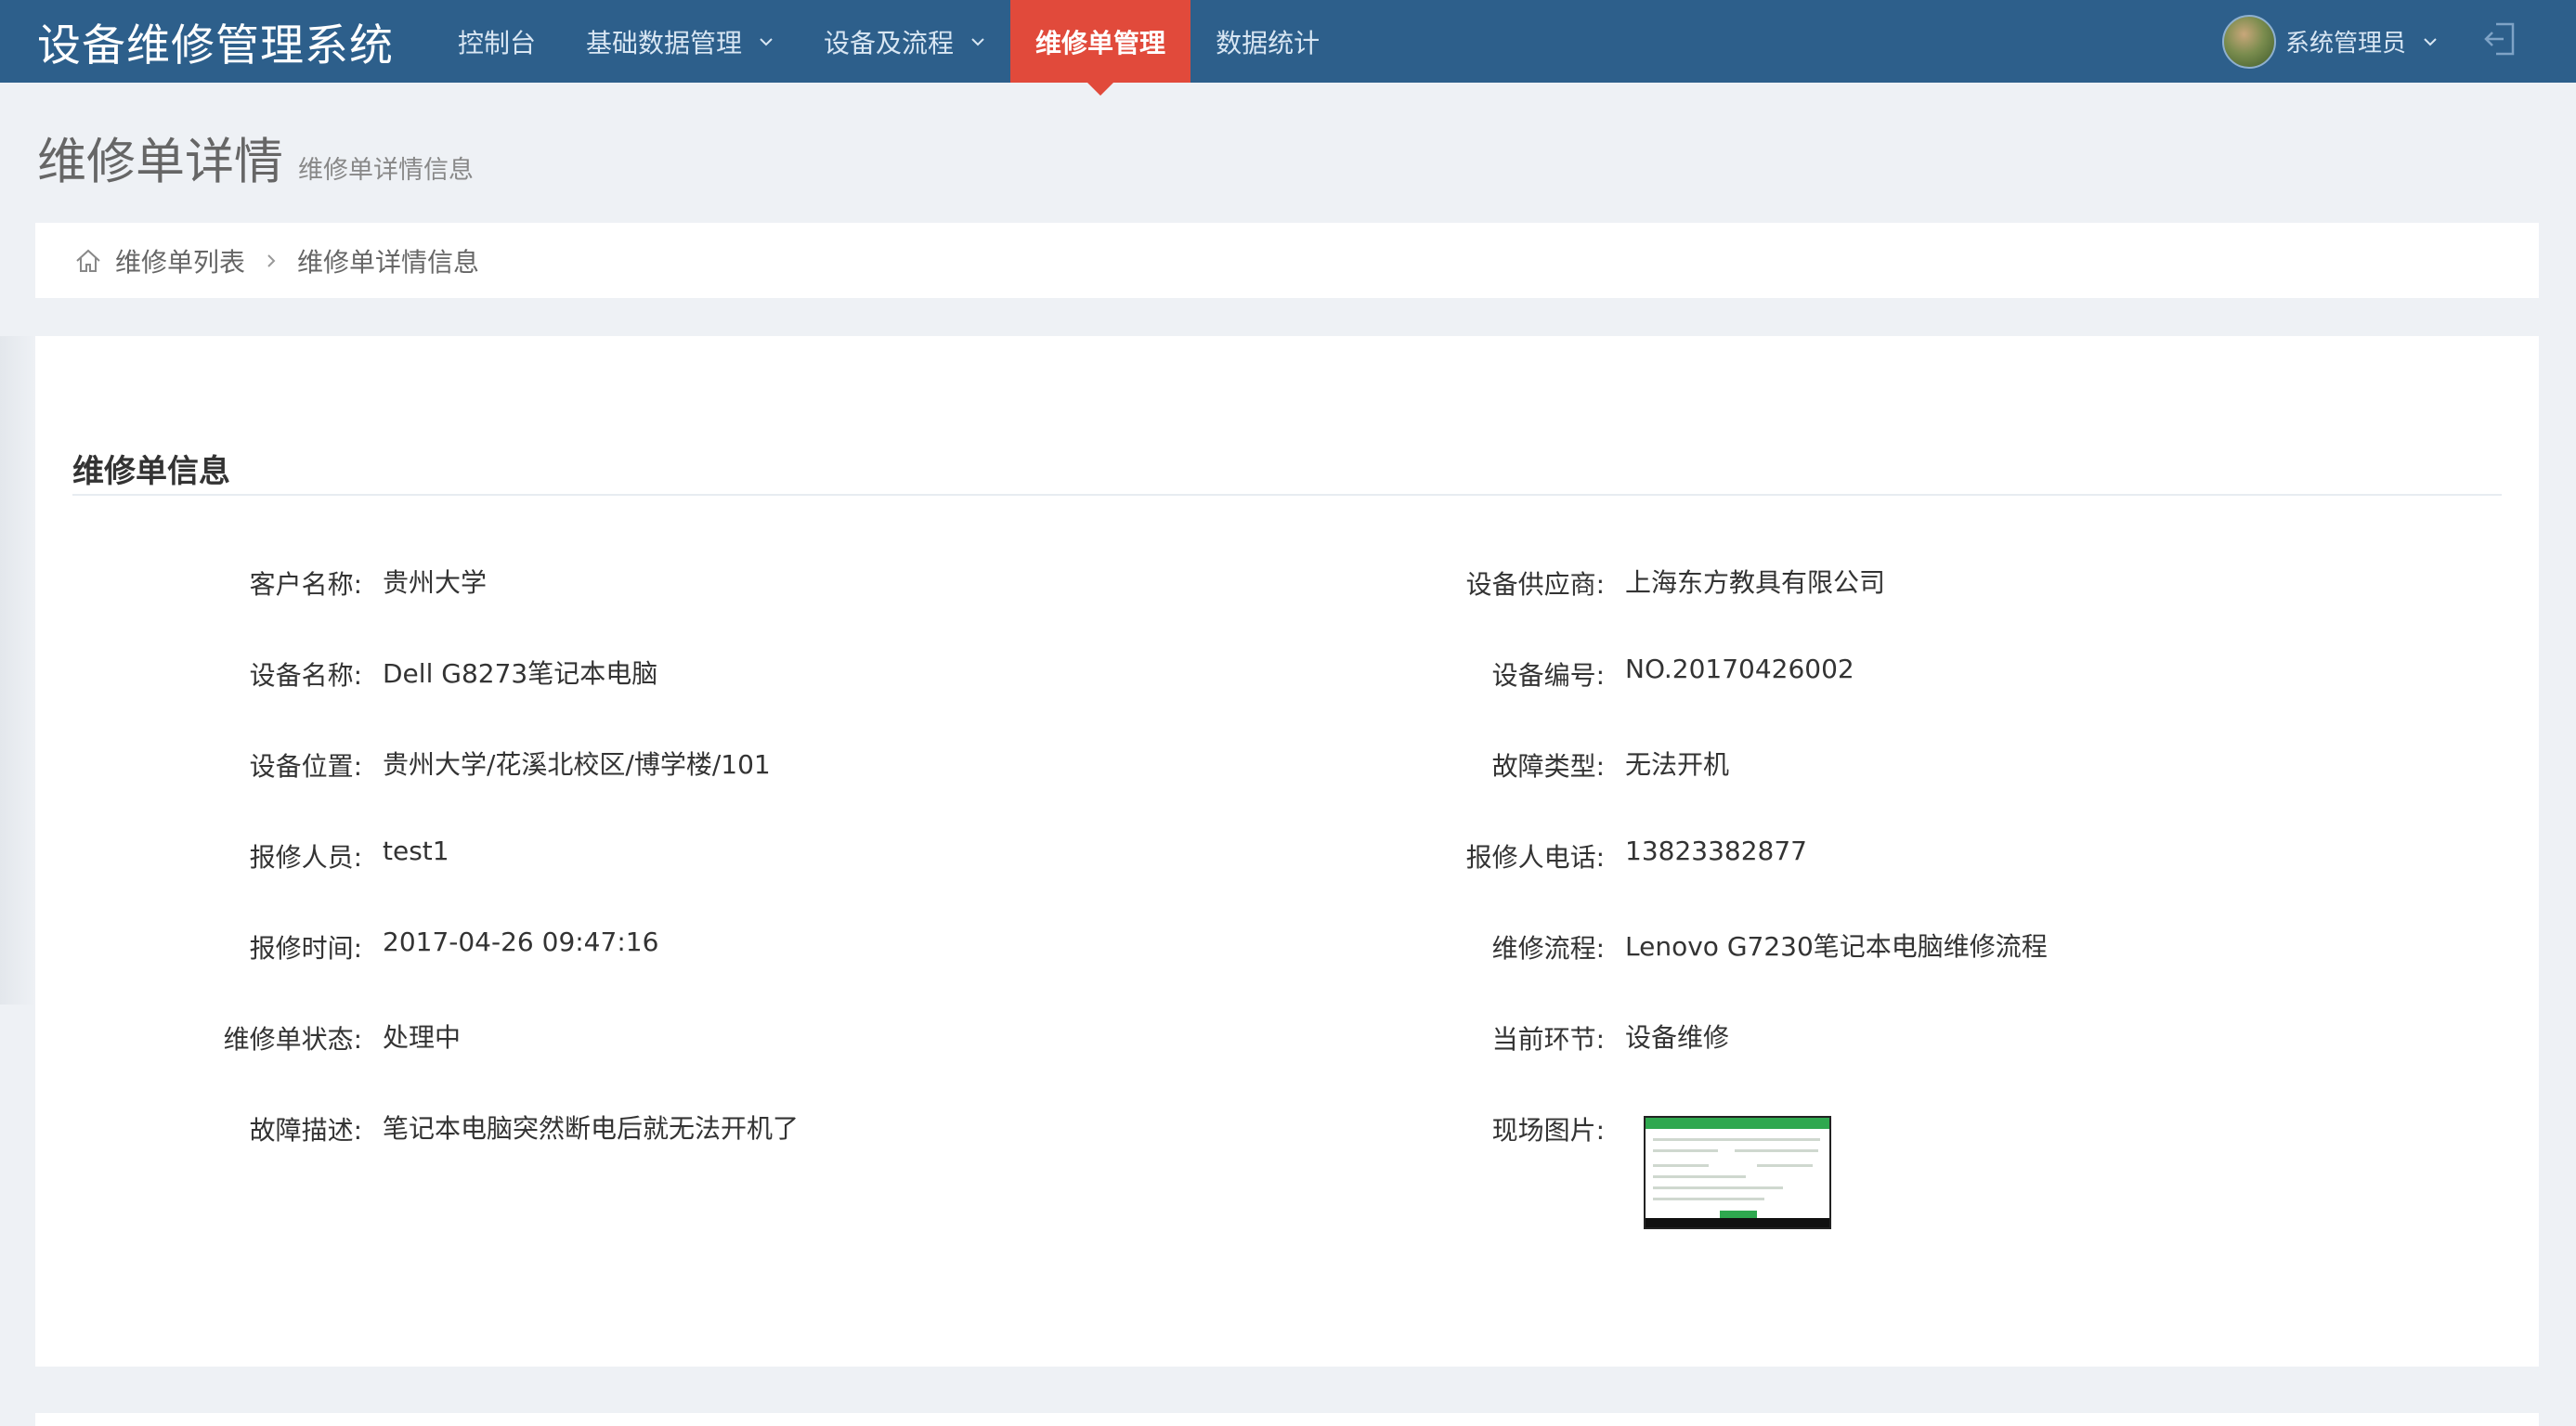 The image size is (2576, 1426). I want to click on nav-item-statistics: 数据统计, so click(1267, 41).